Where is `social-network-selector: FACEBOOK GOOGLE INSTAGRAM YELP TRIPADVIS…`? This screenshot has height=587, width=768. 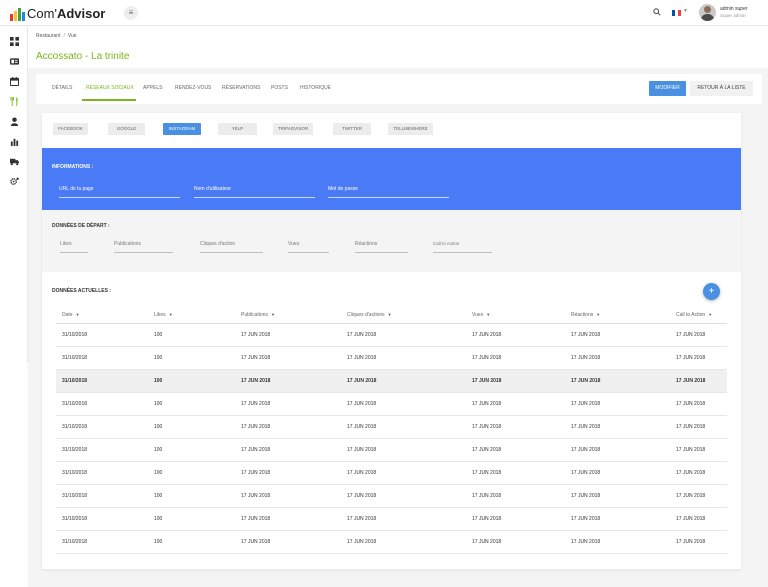 social-network-selector: FACEBOOK GOOGLE INSTAGRAM YELP TRIPADVIS… is located at coordinates (391, 131).